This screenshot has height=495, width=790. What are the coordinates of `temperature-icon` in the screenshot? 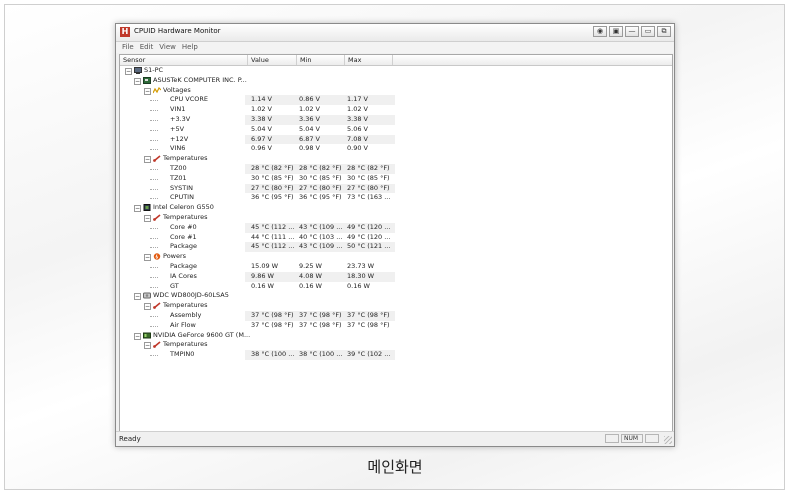 It's located at (157, 345).